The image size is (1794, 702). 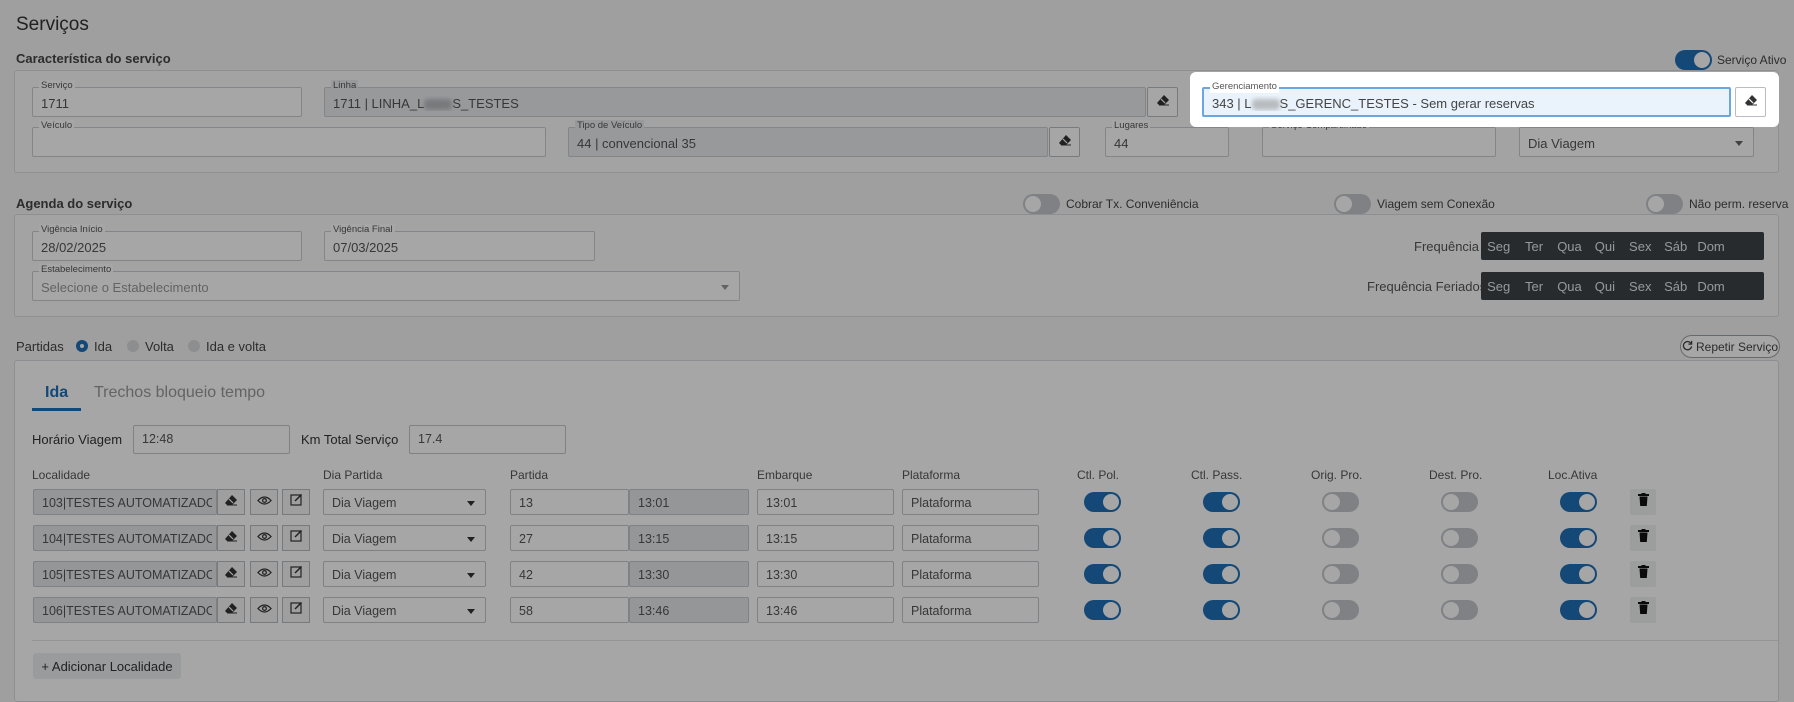 I want to click on vigencia-final-field: Vigência Final 07/03/2025, so click(x=459, y=242).